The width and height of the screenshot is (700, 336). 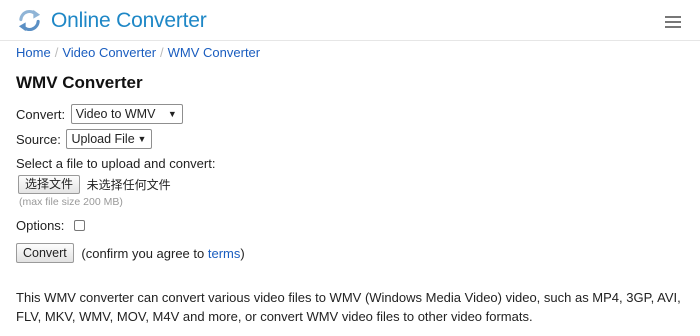 What do you see at coordinates (49, 184) in the screenshot?
I see `choose-file-button: 选择文件` at bounding box center [49, 184].